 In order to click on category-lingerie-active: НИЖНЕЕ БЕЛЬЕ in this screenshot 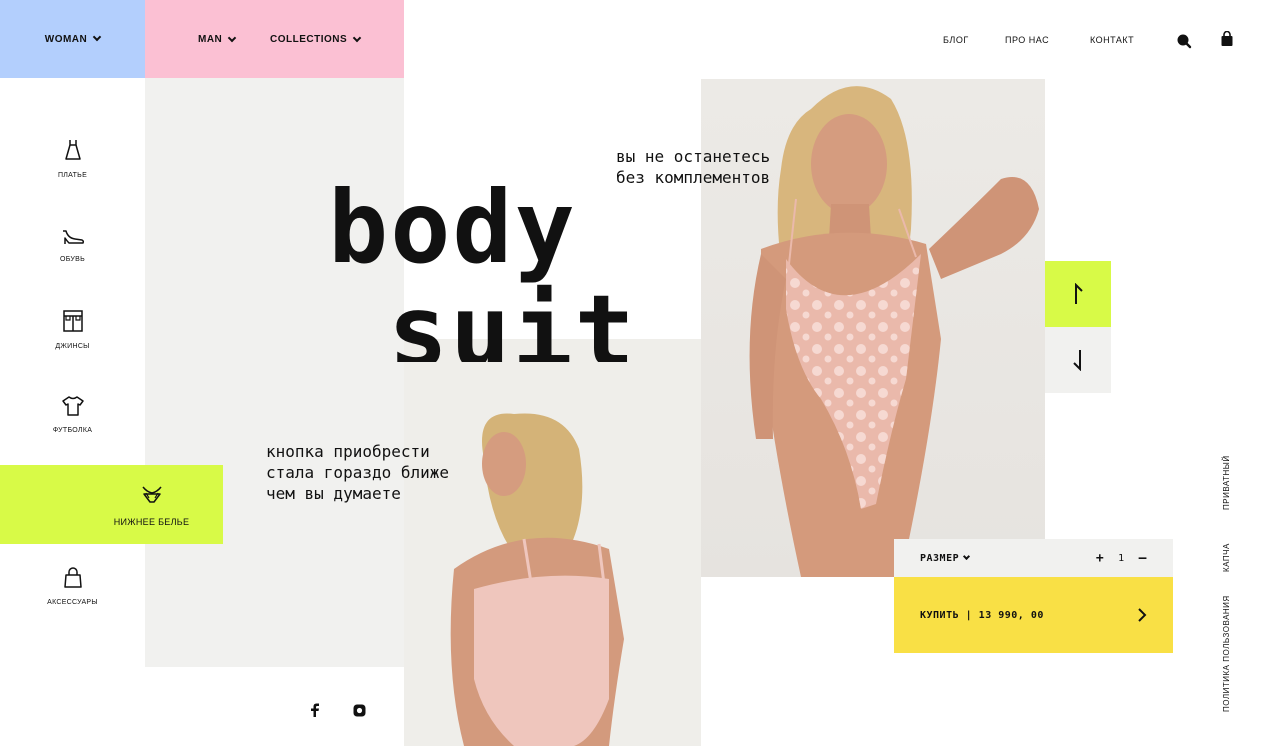, I will do `click(111, 504)`.